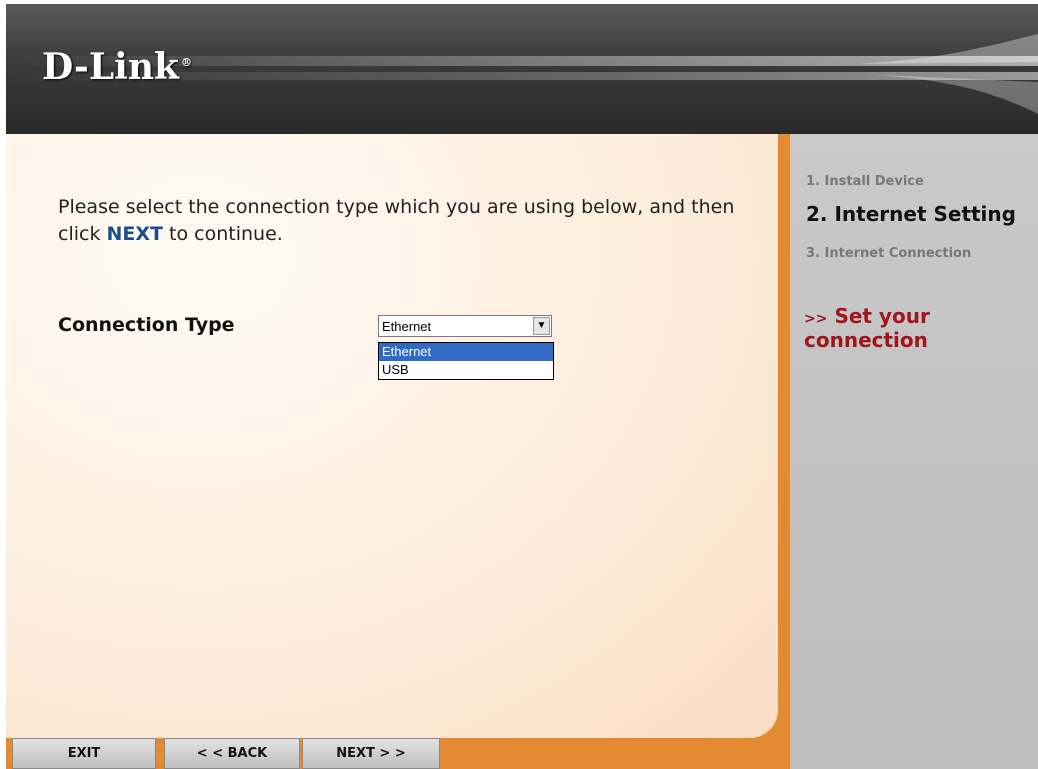 The width and height of the screenshot is (1038, 769). I want to click on exit-button: EXIT, so click(84, 753).